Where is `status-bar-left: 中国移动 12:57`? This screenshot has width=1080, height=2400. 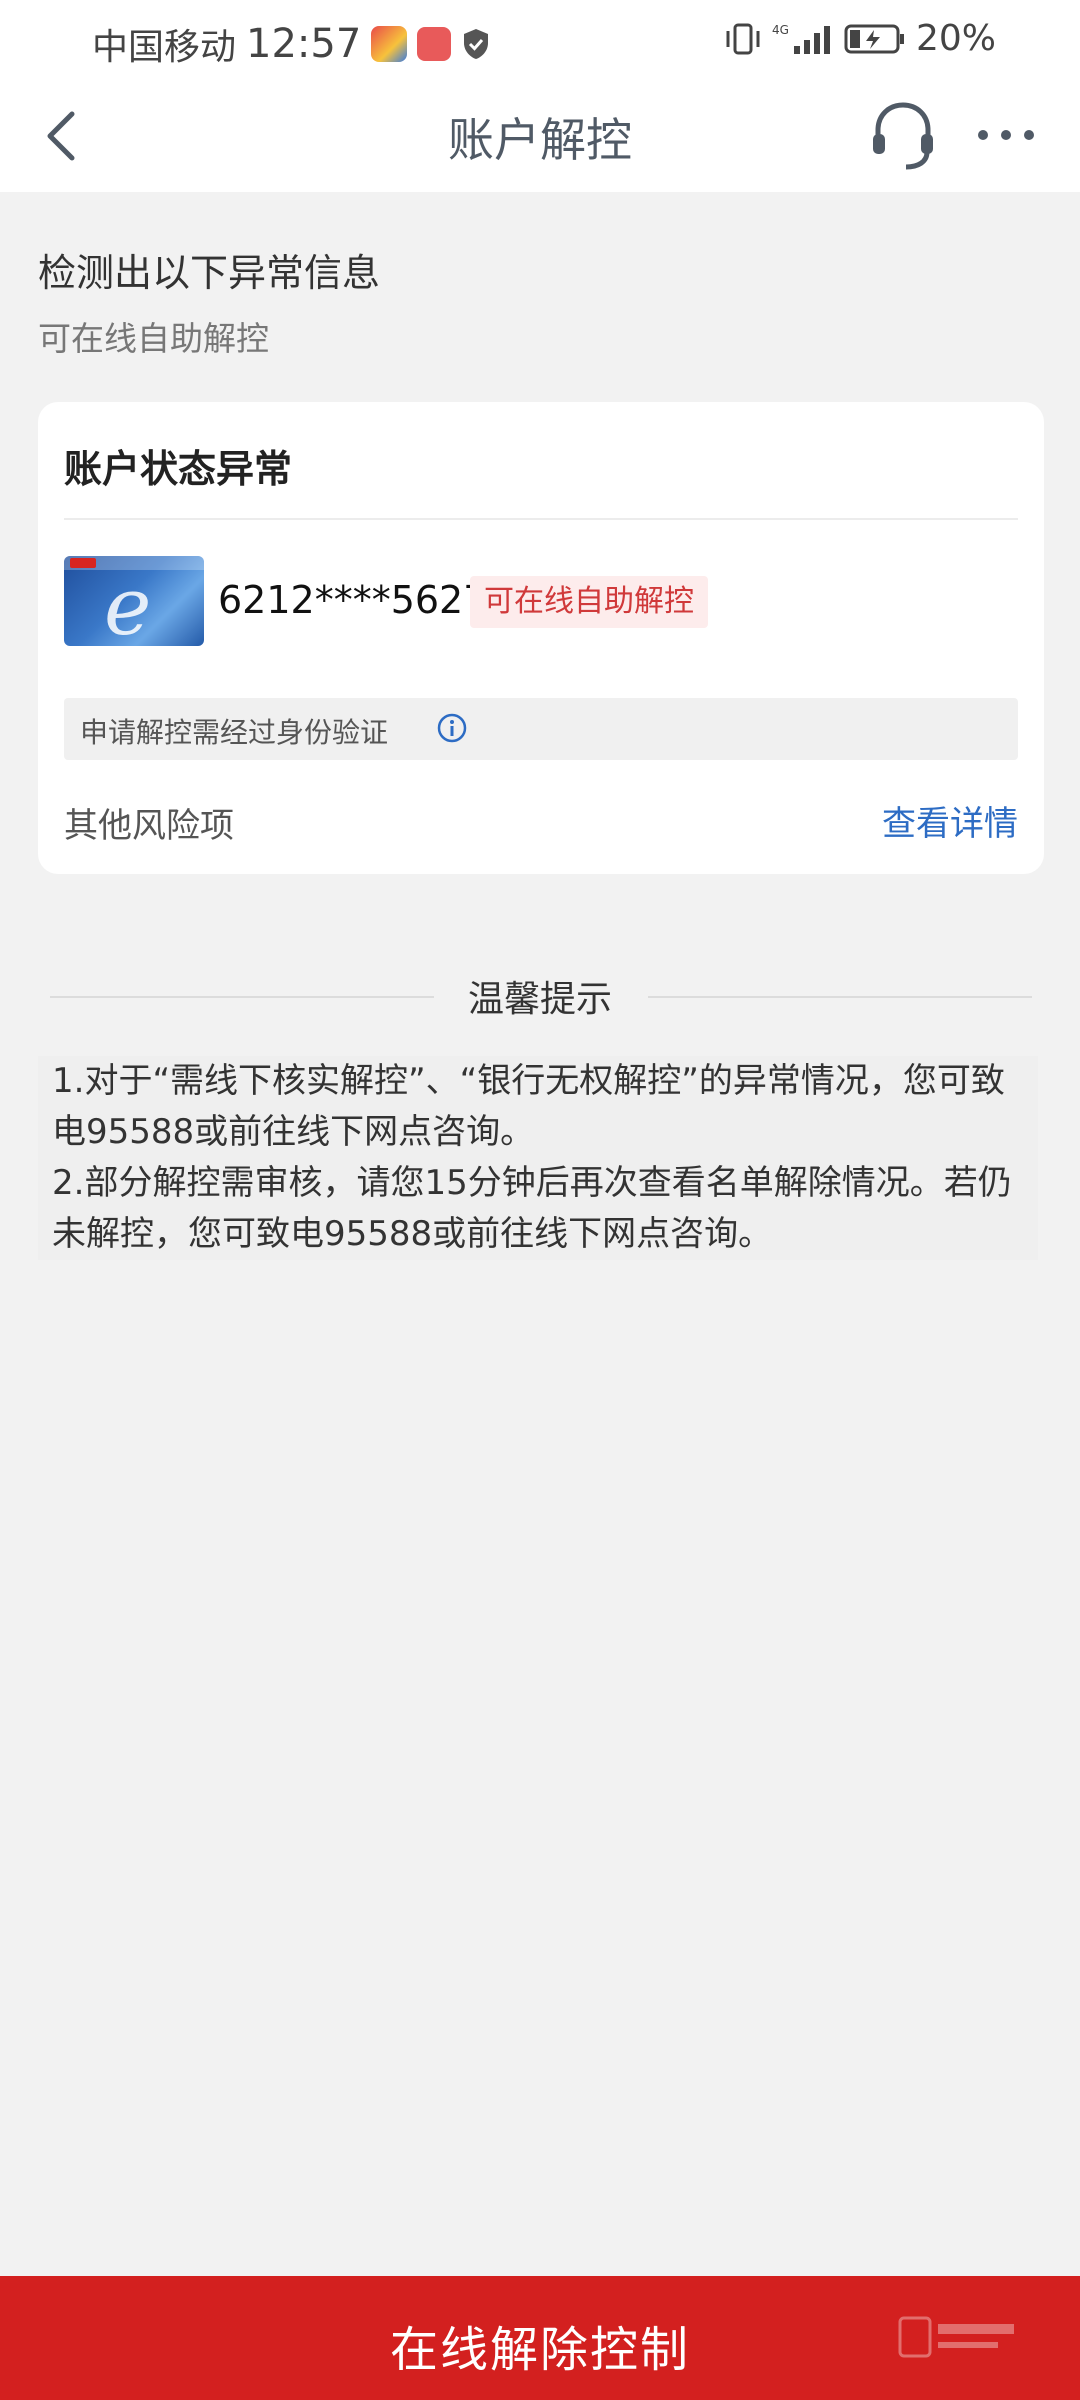
status-bar-left: 中国移动 12:57 is located at coordinates (291, 44).